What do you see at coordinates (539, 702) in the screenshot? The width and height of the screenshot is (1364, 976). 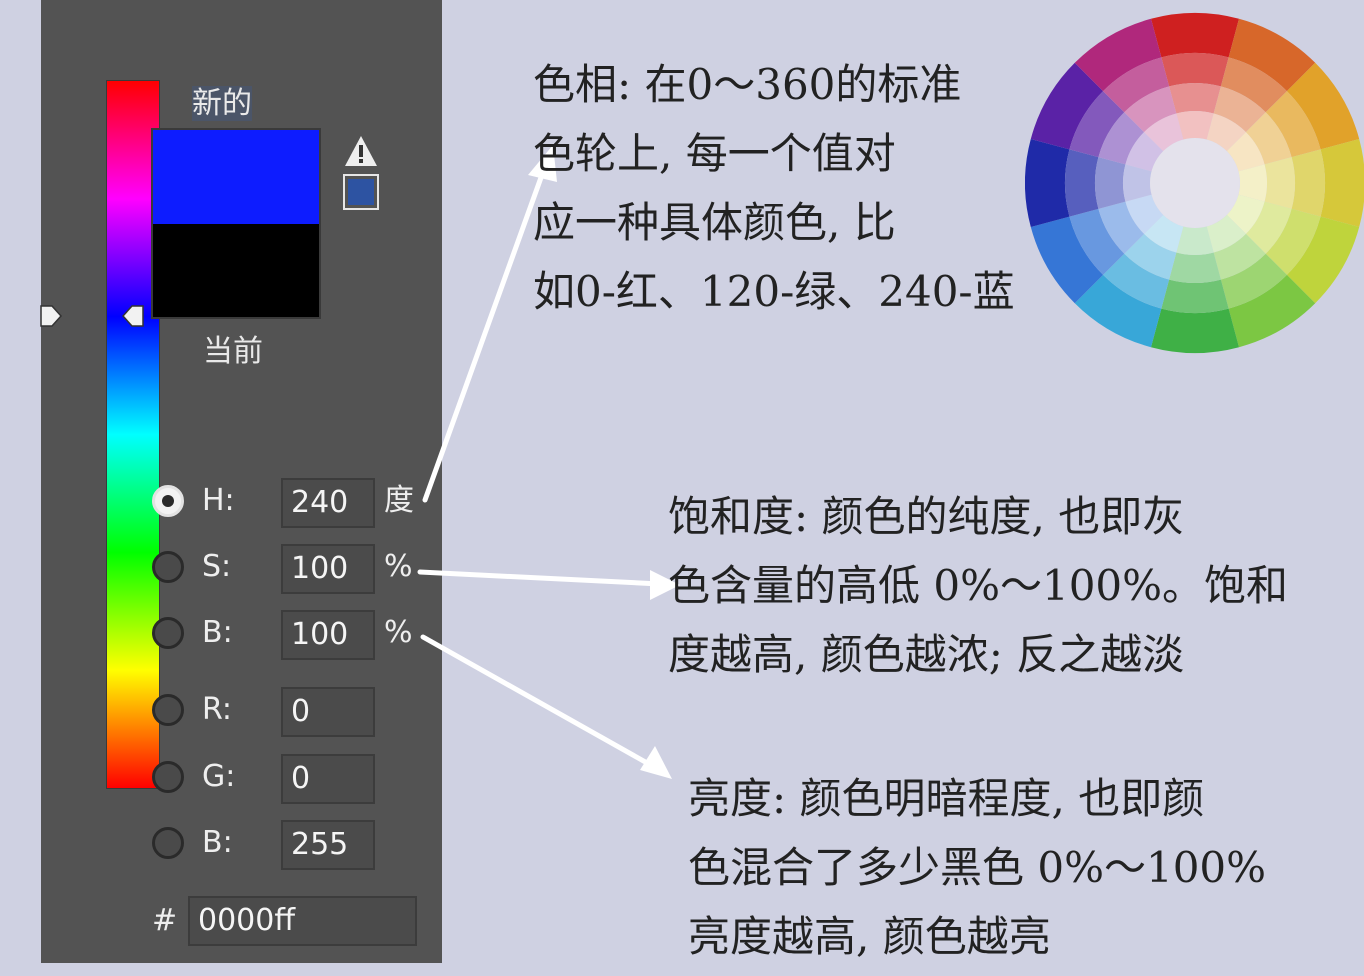 I see `brightness-arrow-line` at bounding box center [539, 702].